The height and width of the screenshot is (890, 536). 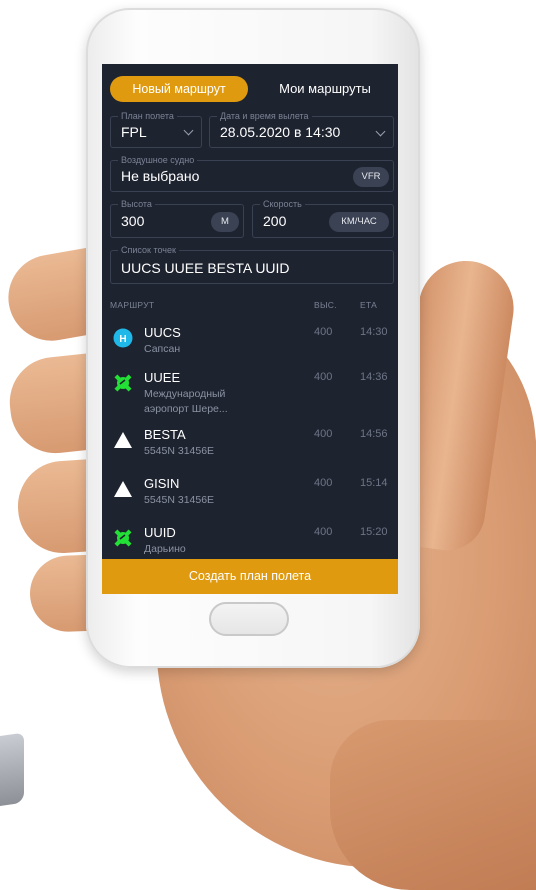 I want to click on route-point-code: UUEE, so click(x=162, y=377).